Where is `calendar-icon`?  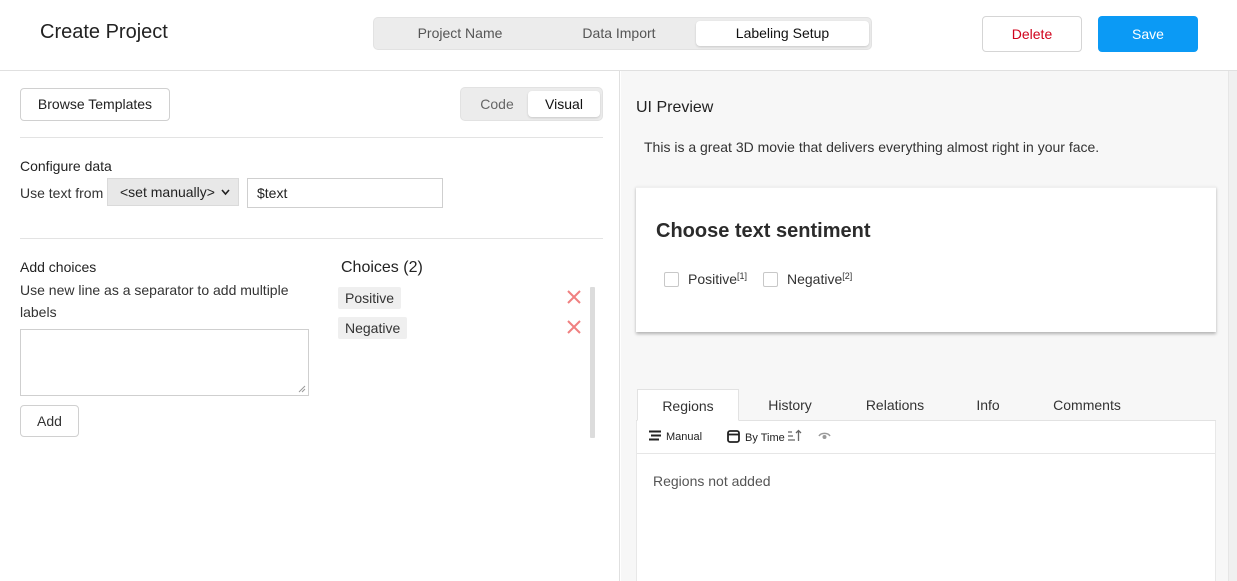 calendar-icon is located at coordinates (733, 436).